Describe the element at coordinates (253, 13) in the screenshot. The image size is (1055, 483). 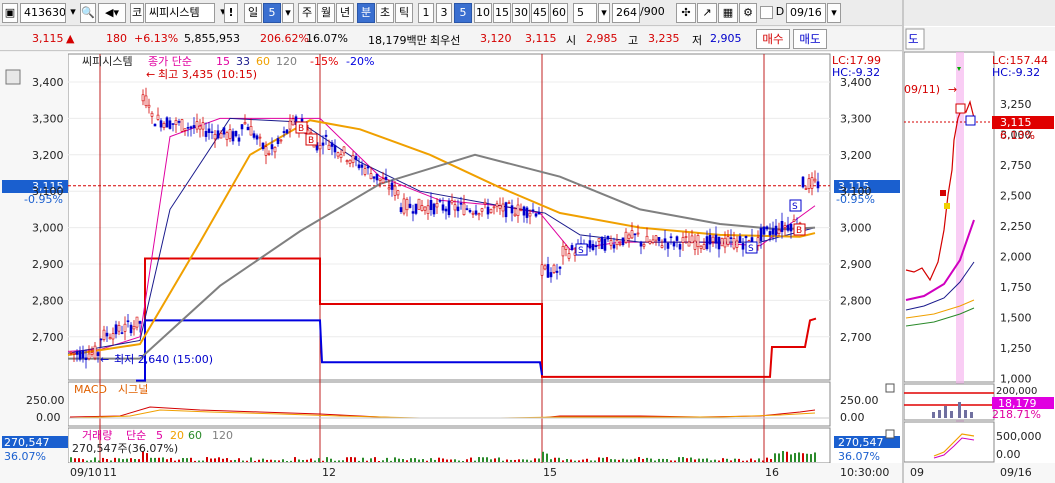
I see `period-day-button: 일` at that location.